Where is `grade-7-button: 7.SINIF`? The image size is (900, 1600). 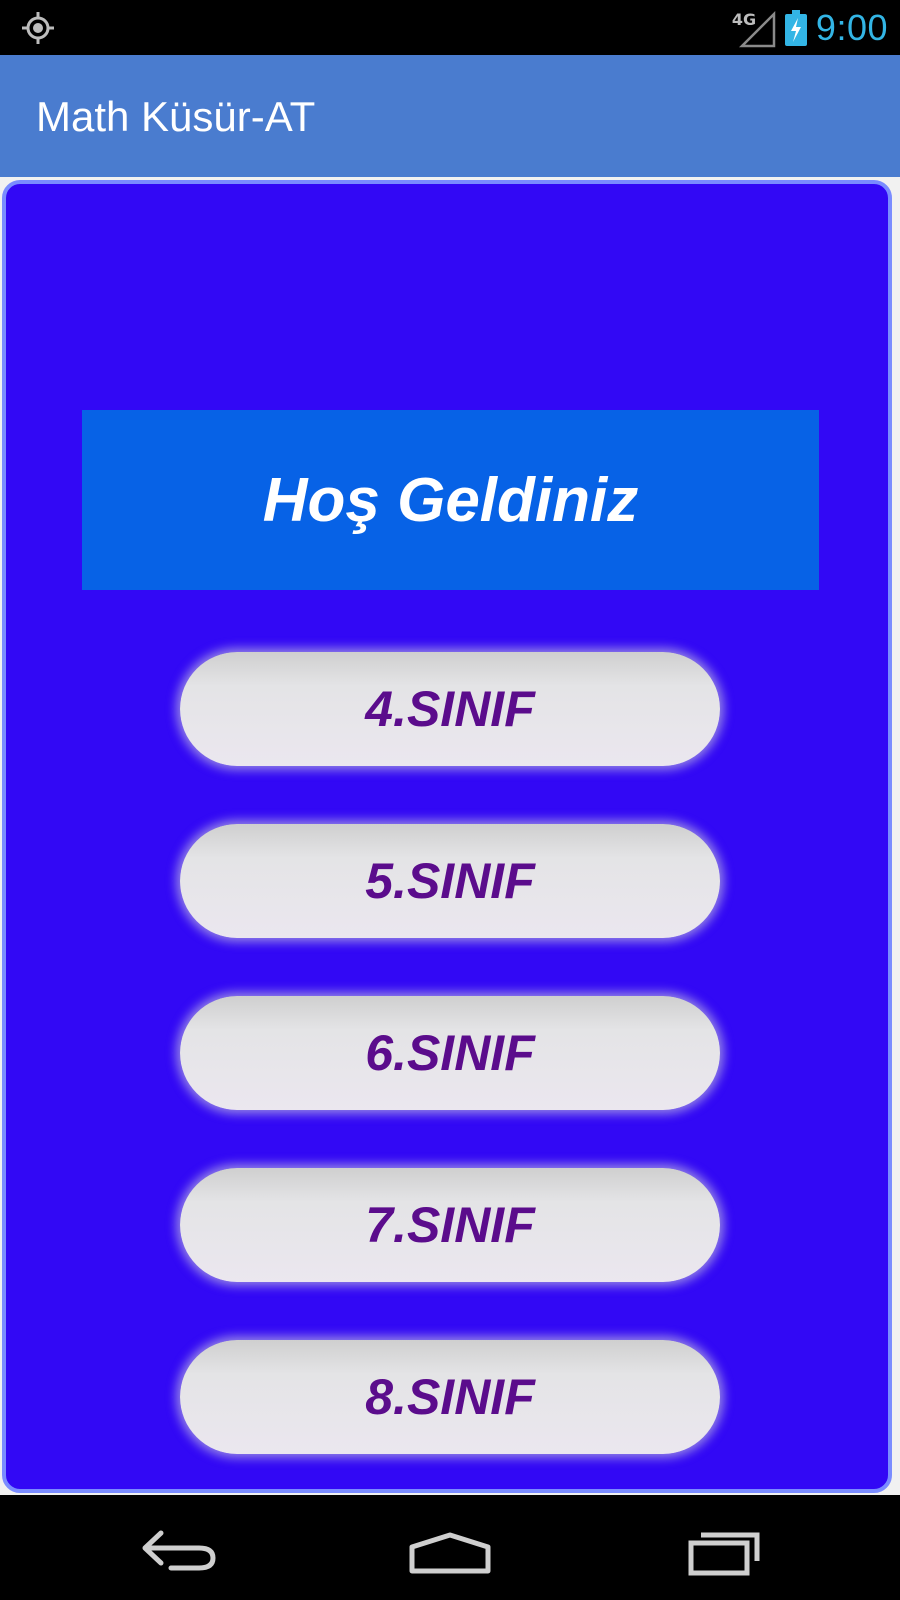
grade-7-button: 7.SINIF is located at coordinates (450, 1225).